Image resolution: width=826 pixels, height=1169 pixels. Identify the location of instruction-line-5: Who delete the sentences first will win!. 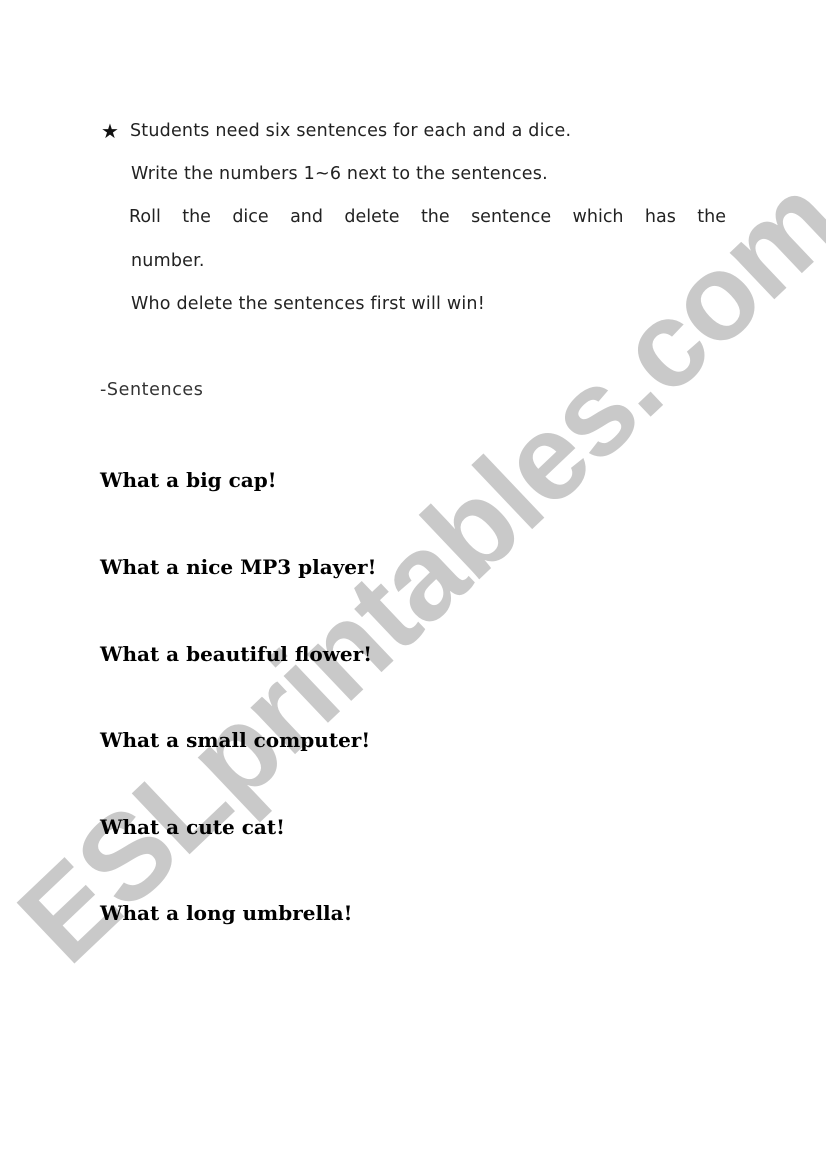
(308, 304).